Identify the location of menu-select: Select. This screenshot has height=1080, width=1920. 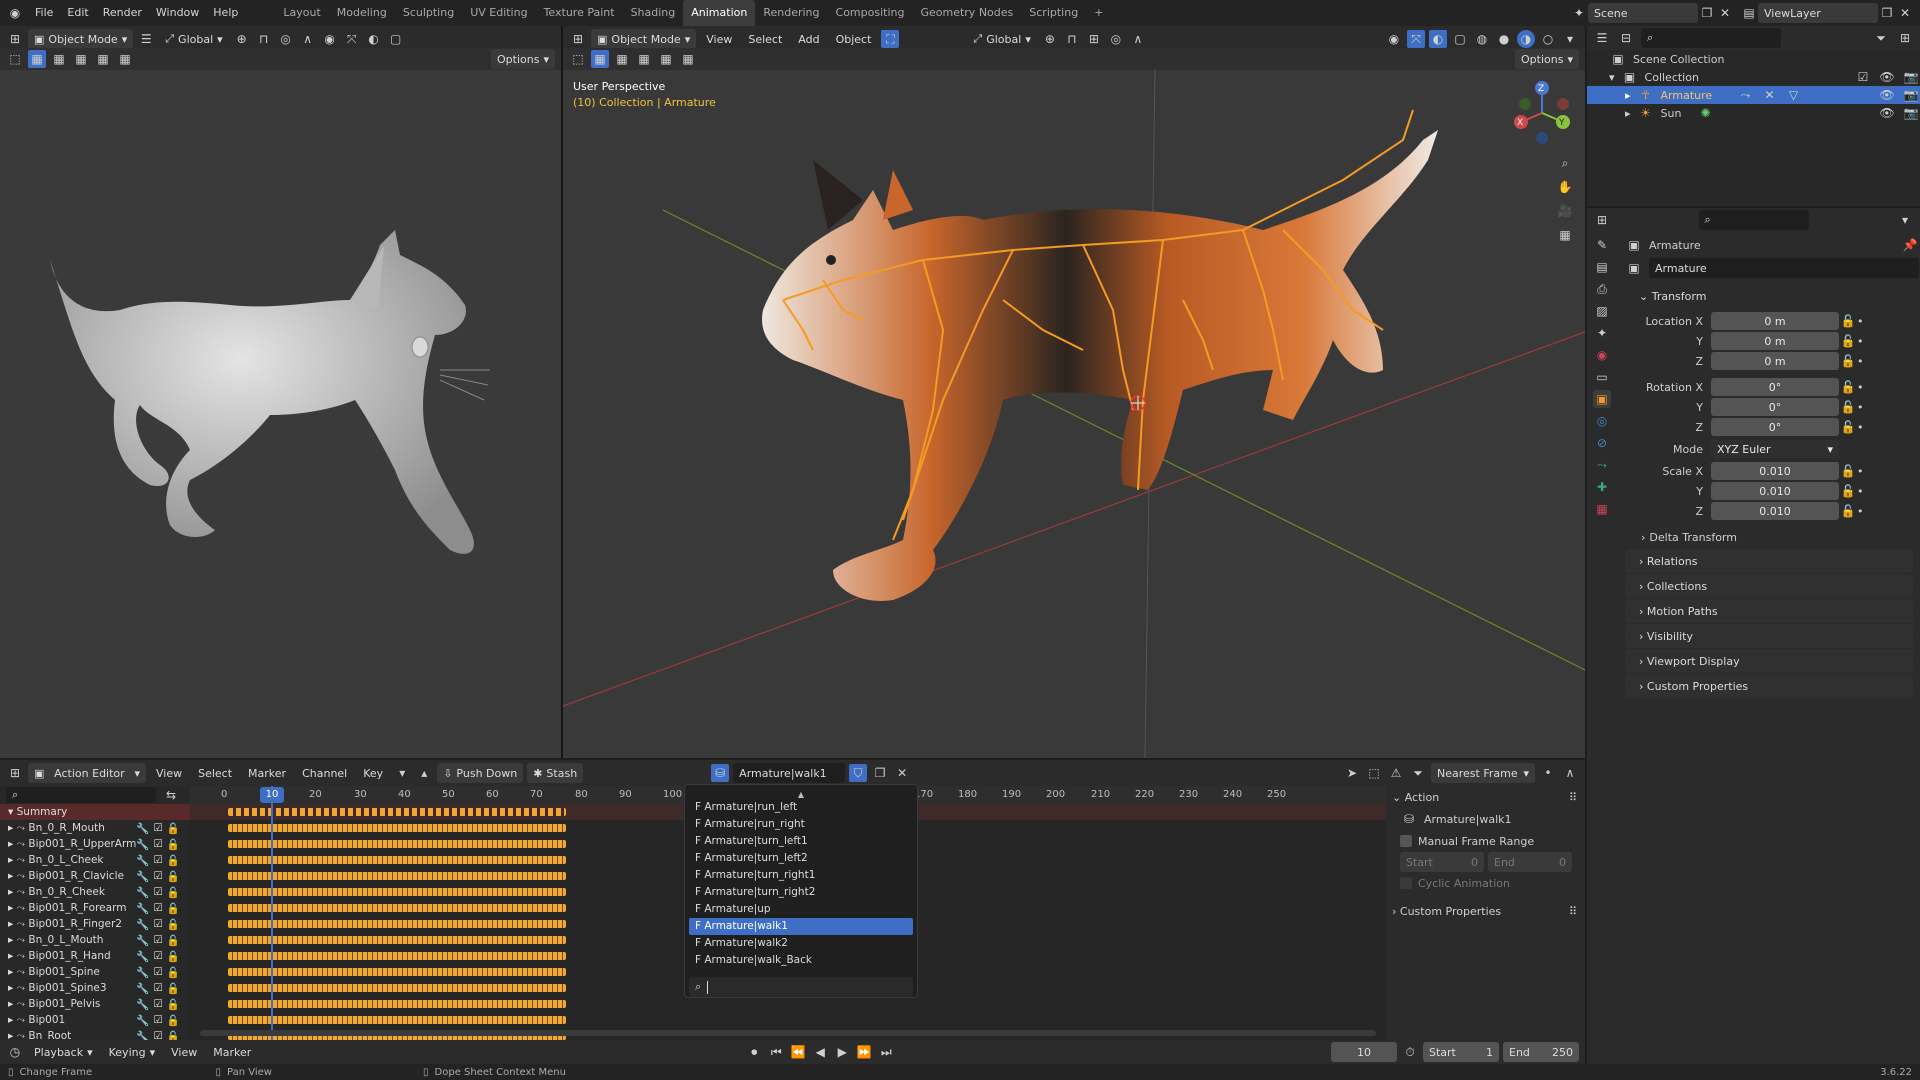
(215, 773).